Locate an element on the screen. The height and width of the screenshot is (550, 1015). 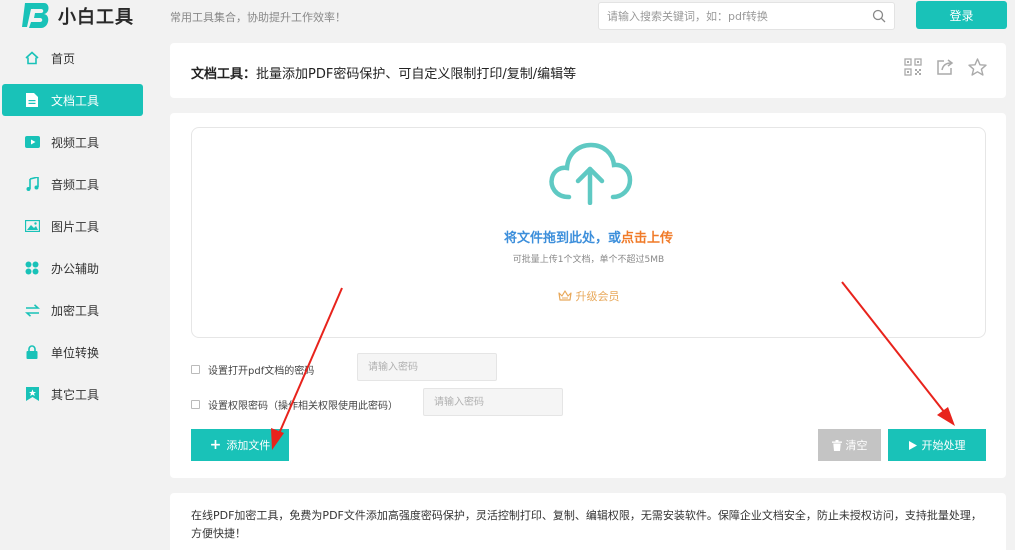
permission-password-checkbox is located at coordinates (195, 404).